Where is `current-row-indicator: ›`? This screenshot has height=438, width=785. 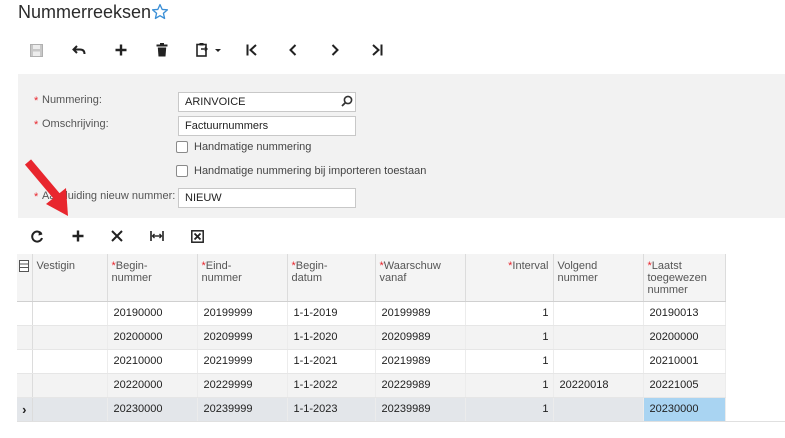 current-row-indicator: › is located at coordinates (25, 409).